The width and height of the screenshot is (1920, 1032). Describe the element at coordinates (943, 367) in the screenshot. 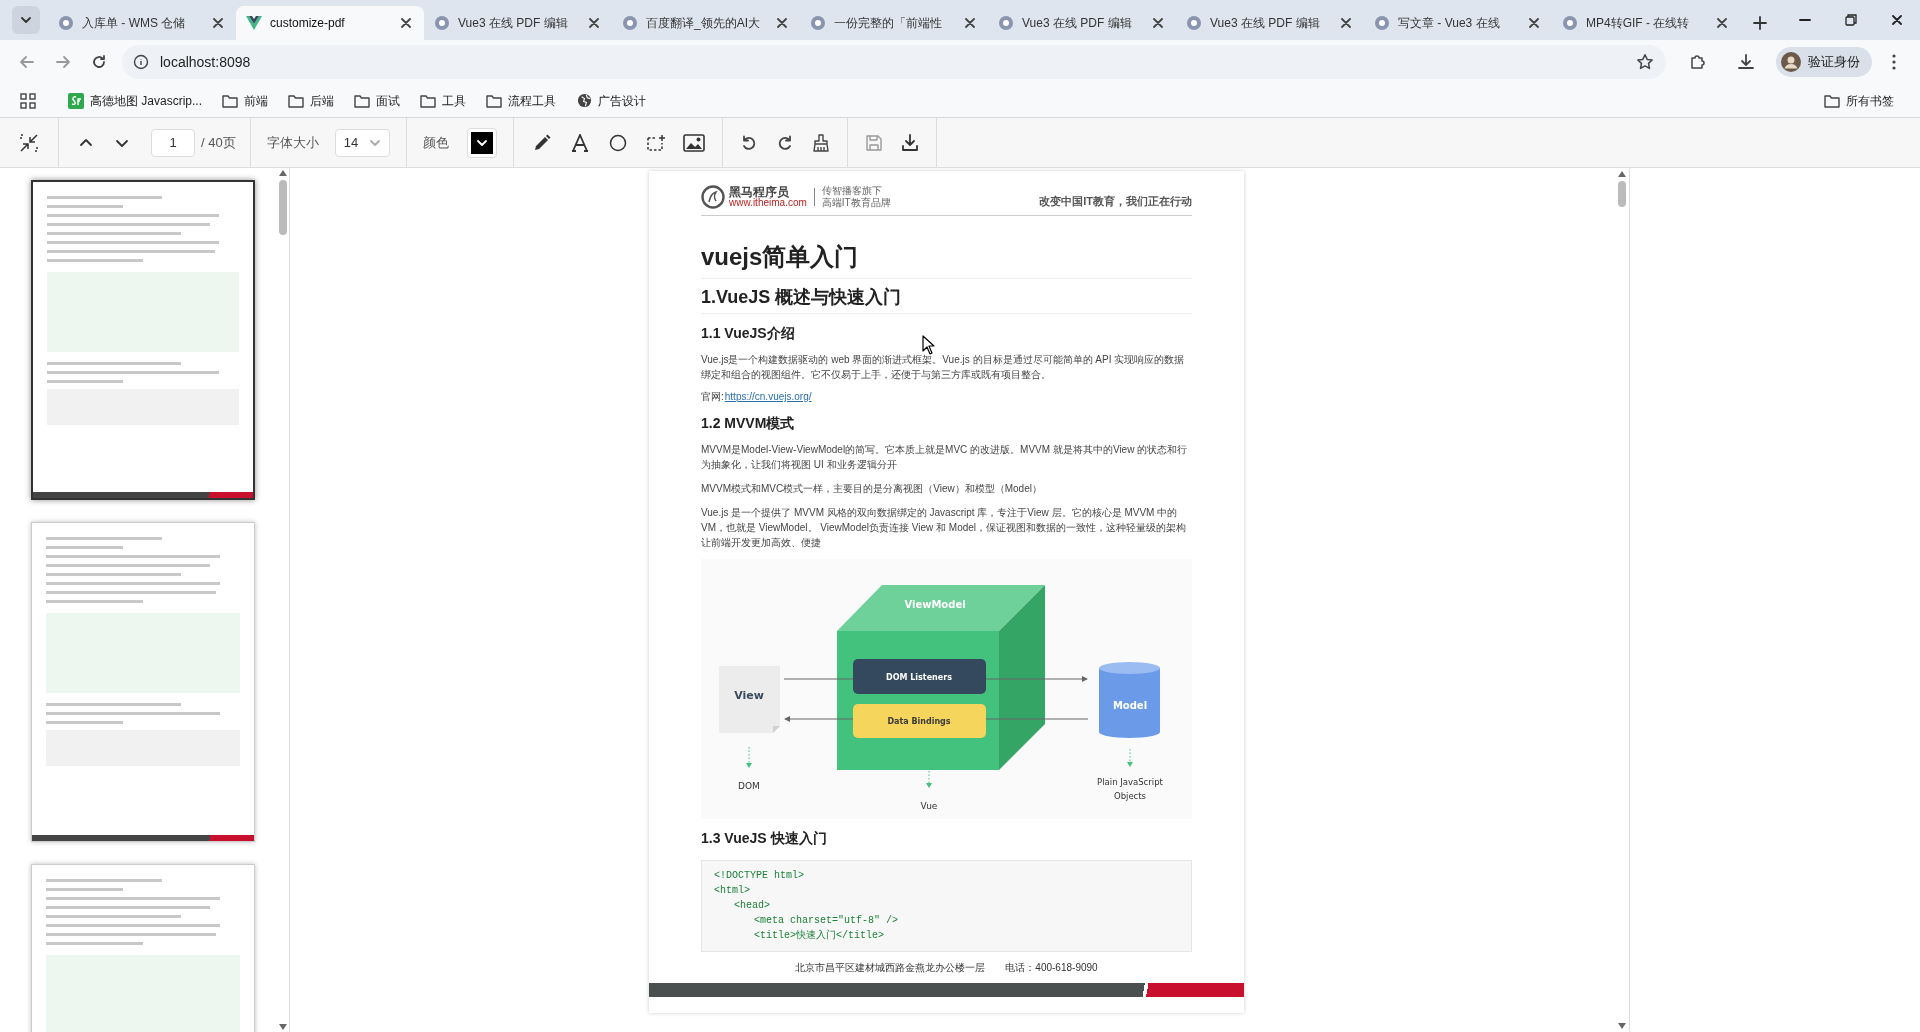

I see `paragraph: Vue.js是一个构建数据驱动的 web 界面的渐进式框架。Vue.js 的目标是通过尽可能简单的 API 实现响应的数据绑定和组合的视图组件。它不仅易于上手，还便于与第三方库或既有项目整合。` at that location.